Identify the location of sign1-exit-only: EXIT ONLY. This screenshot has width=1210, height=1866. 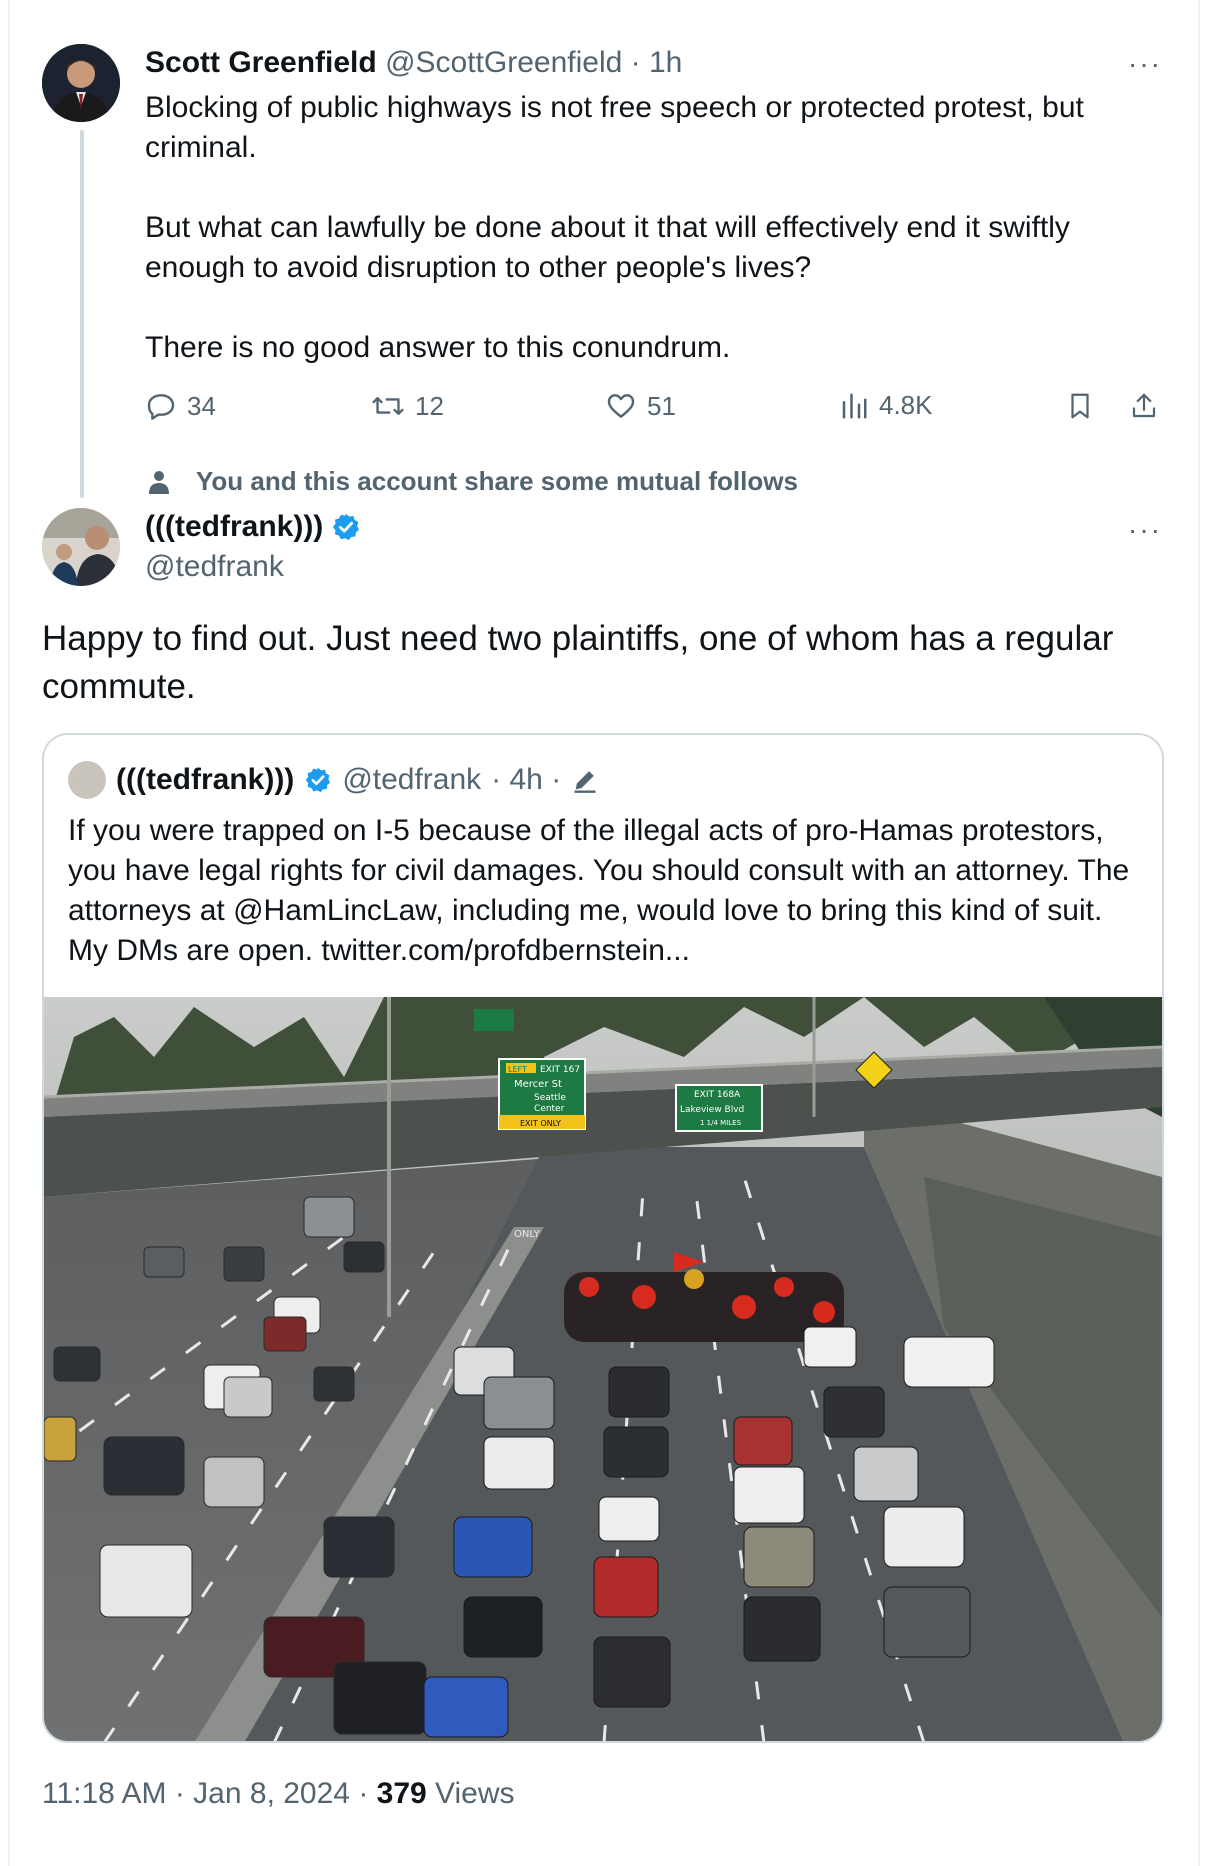
(540, 1123).